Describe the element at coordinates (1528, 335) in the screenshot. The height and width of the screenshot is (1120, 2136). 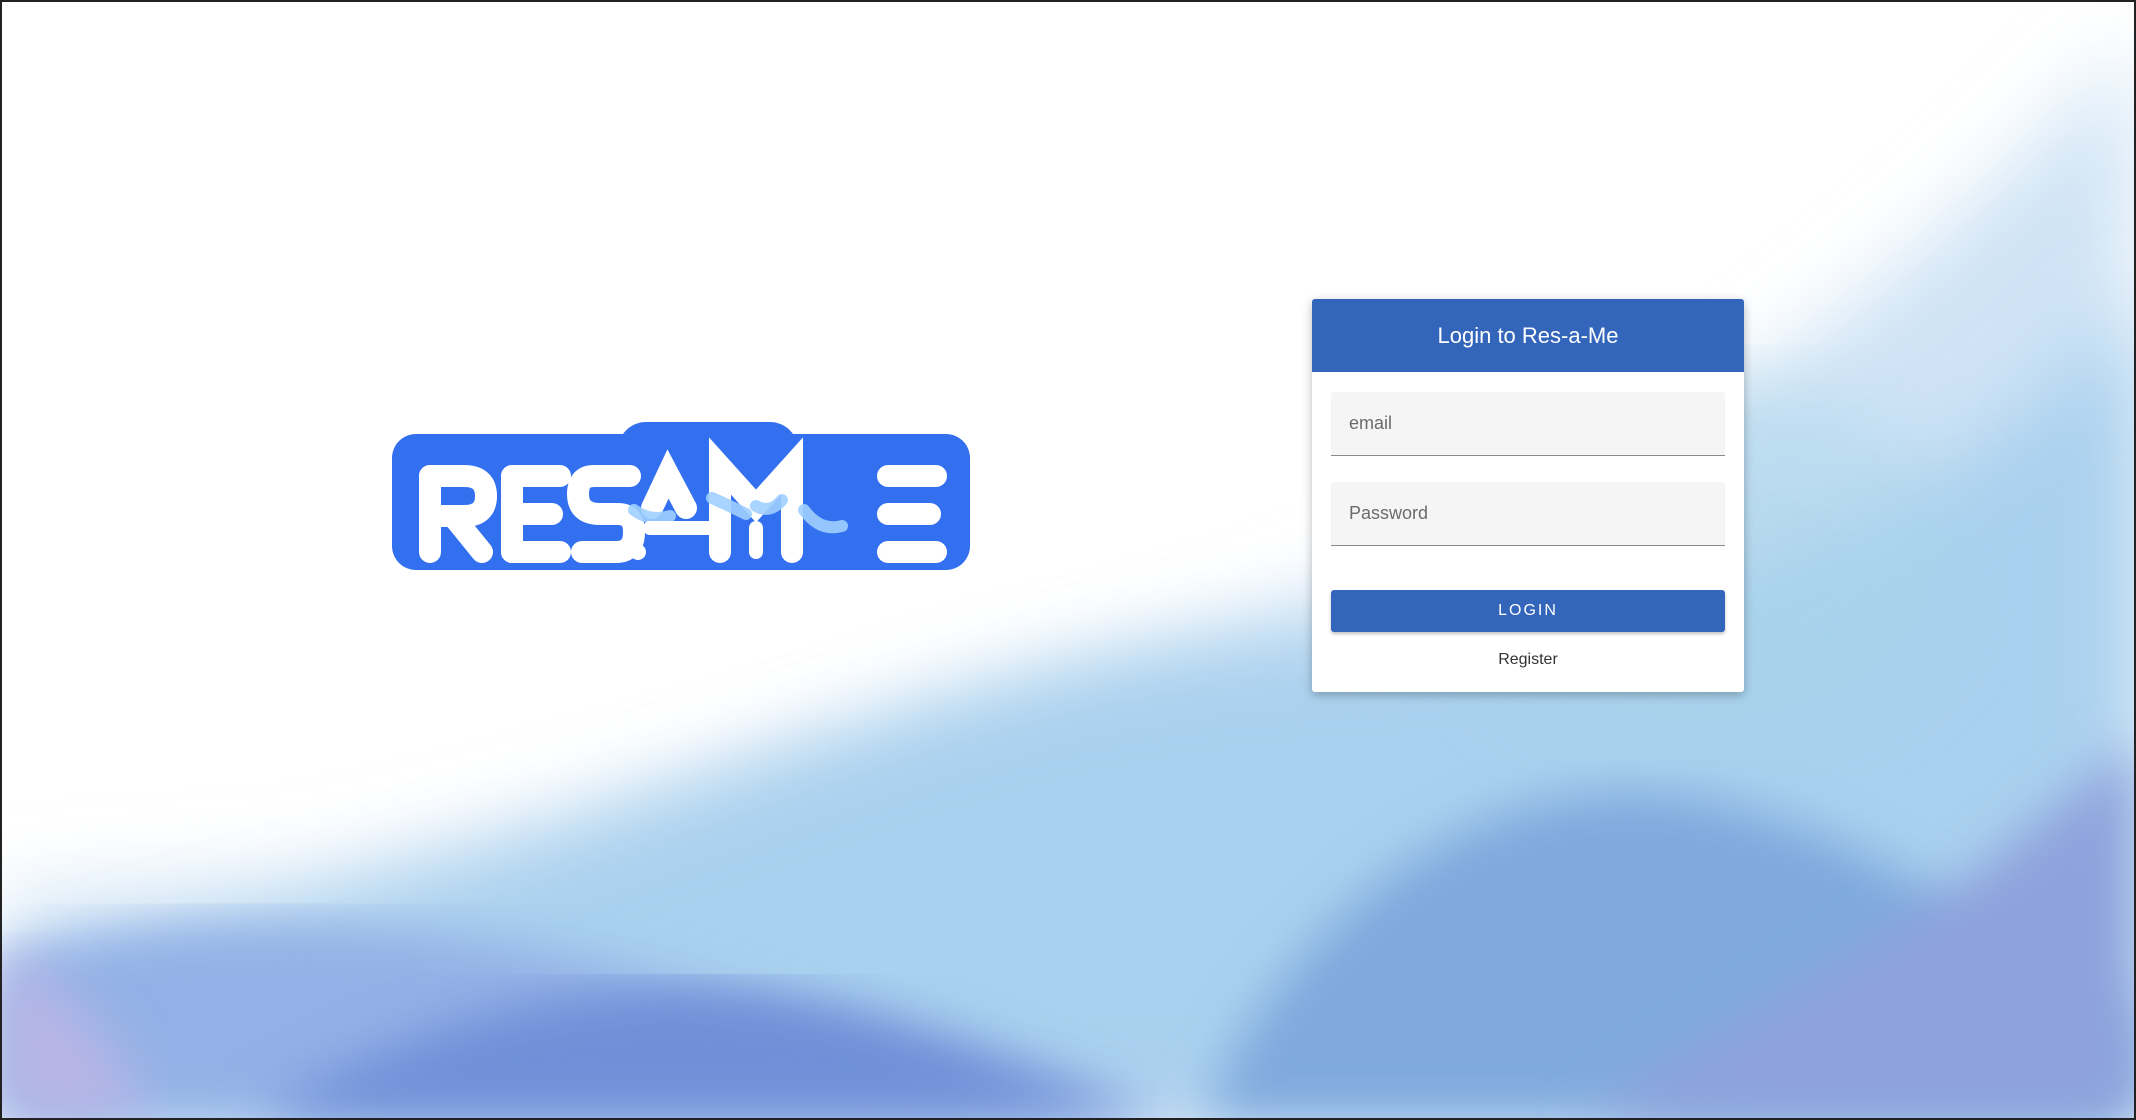
I see `login-title: Login to Res-a-Me` at that location.